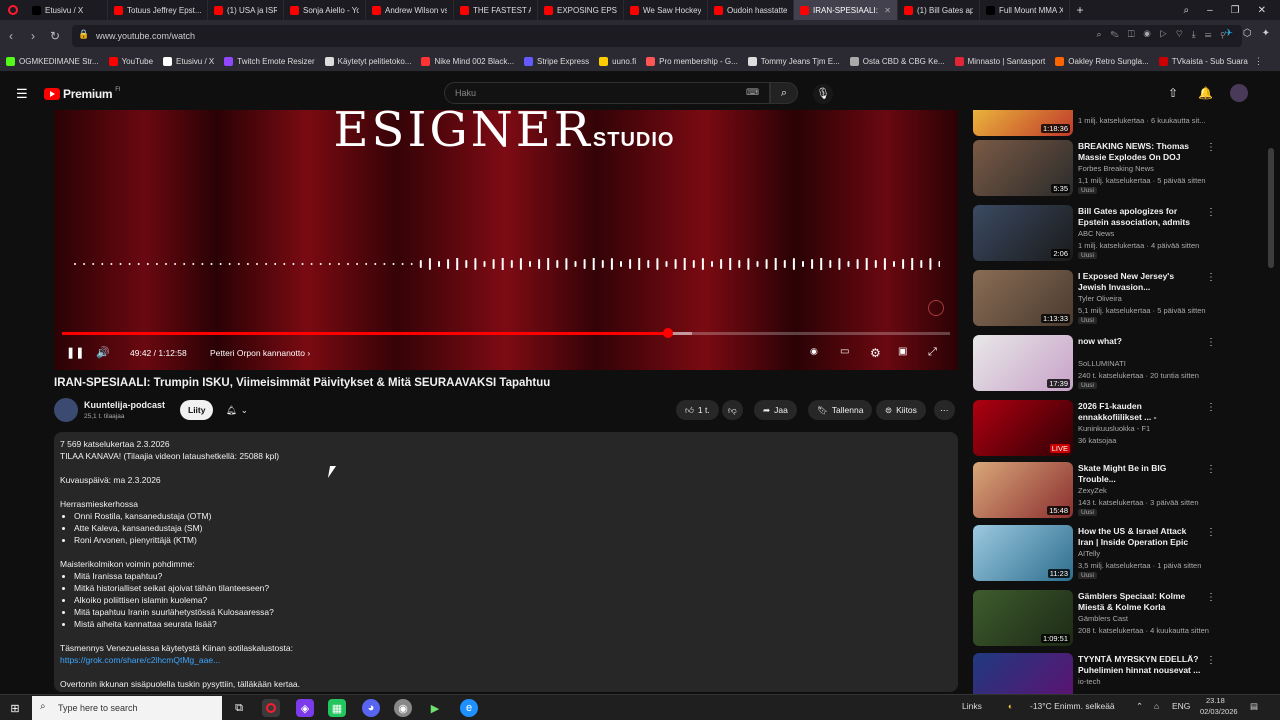 Image resolution: width=1280 pixels, height=720 pixels. I want to click on share-button: ➦ Jaa, so click(775, 410).